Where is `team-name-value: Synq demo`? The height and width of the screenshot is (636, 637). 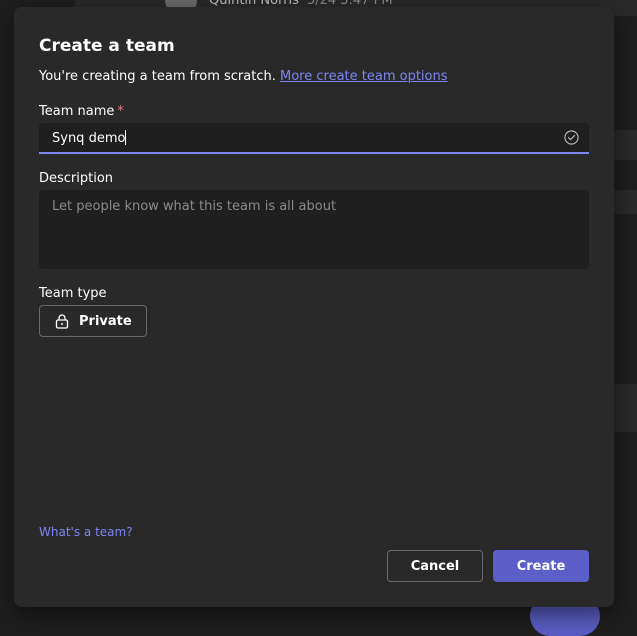
team-name-value: Synq demo is located at coordinates (89, 138).